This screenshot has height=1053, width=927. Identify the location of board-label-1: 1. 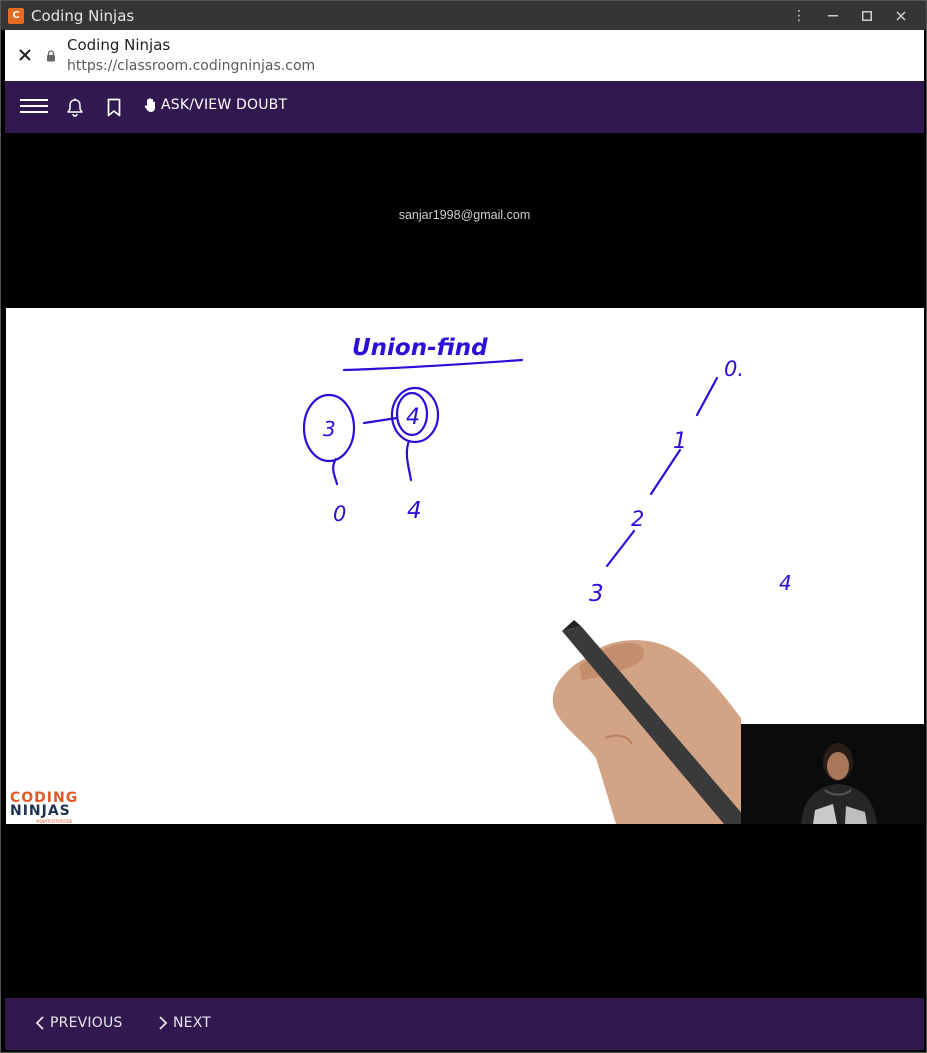
(680, 441).